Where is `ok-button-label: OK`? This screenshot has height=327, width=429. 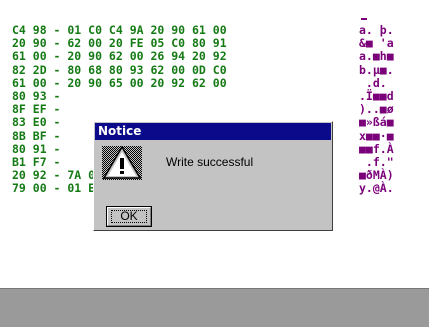 ok-button-label: OK is located at coordinates (129, 216).